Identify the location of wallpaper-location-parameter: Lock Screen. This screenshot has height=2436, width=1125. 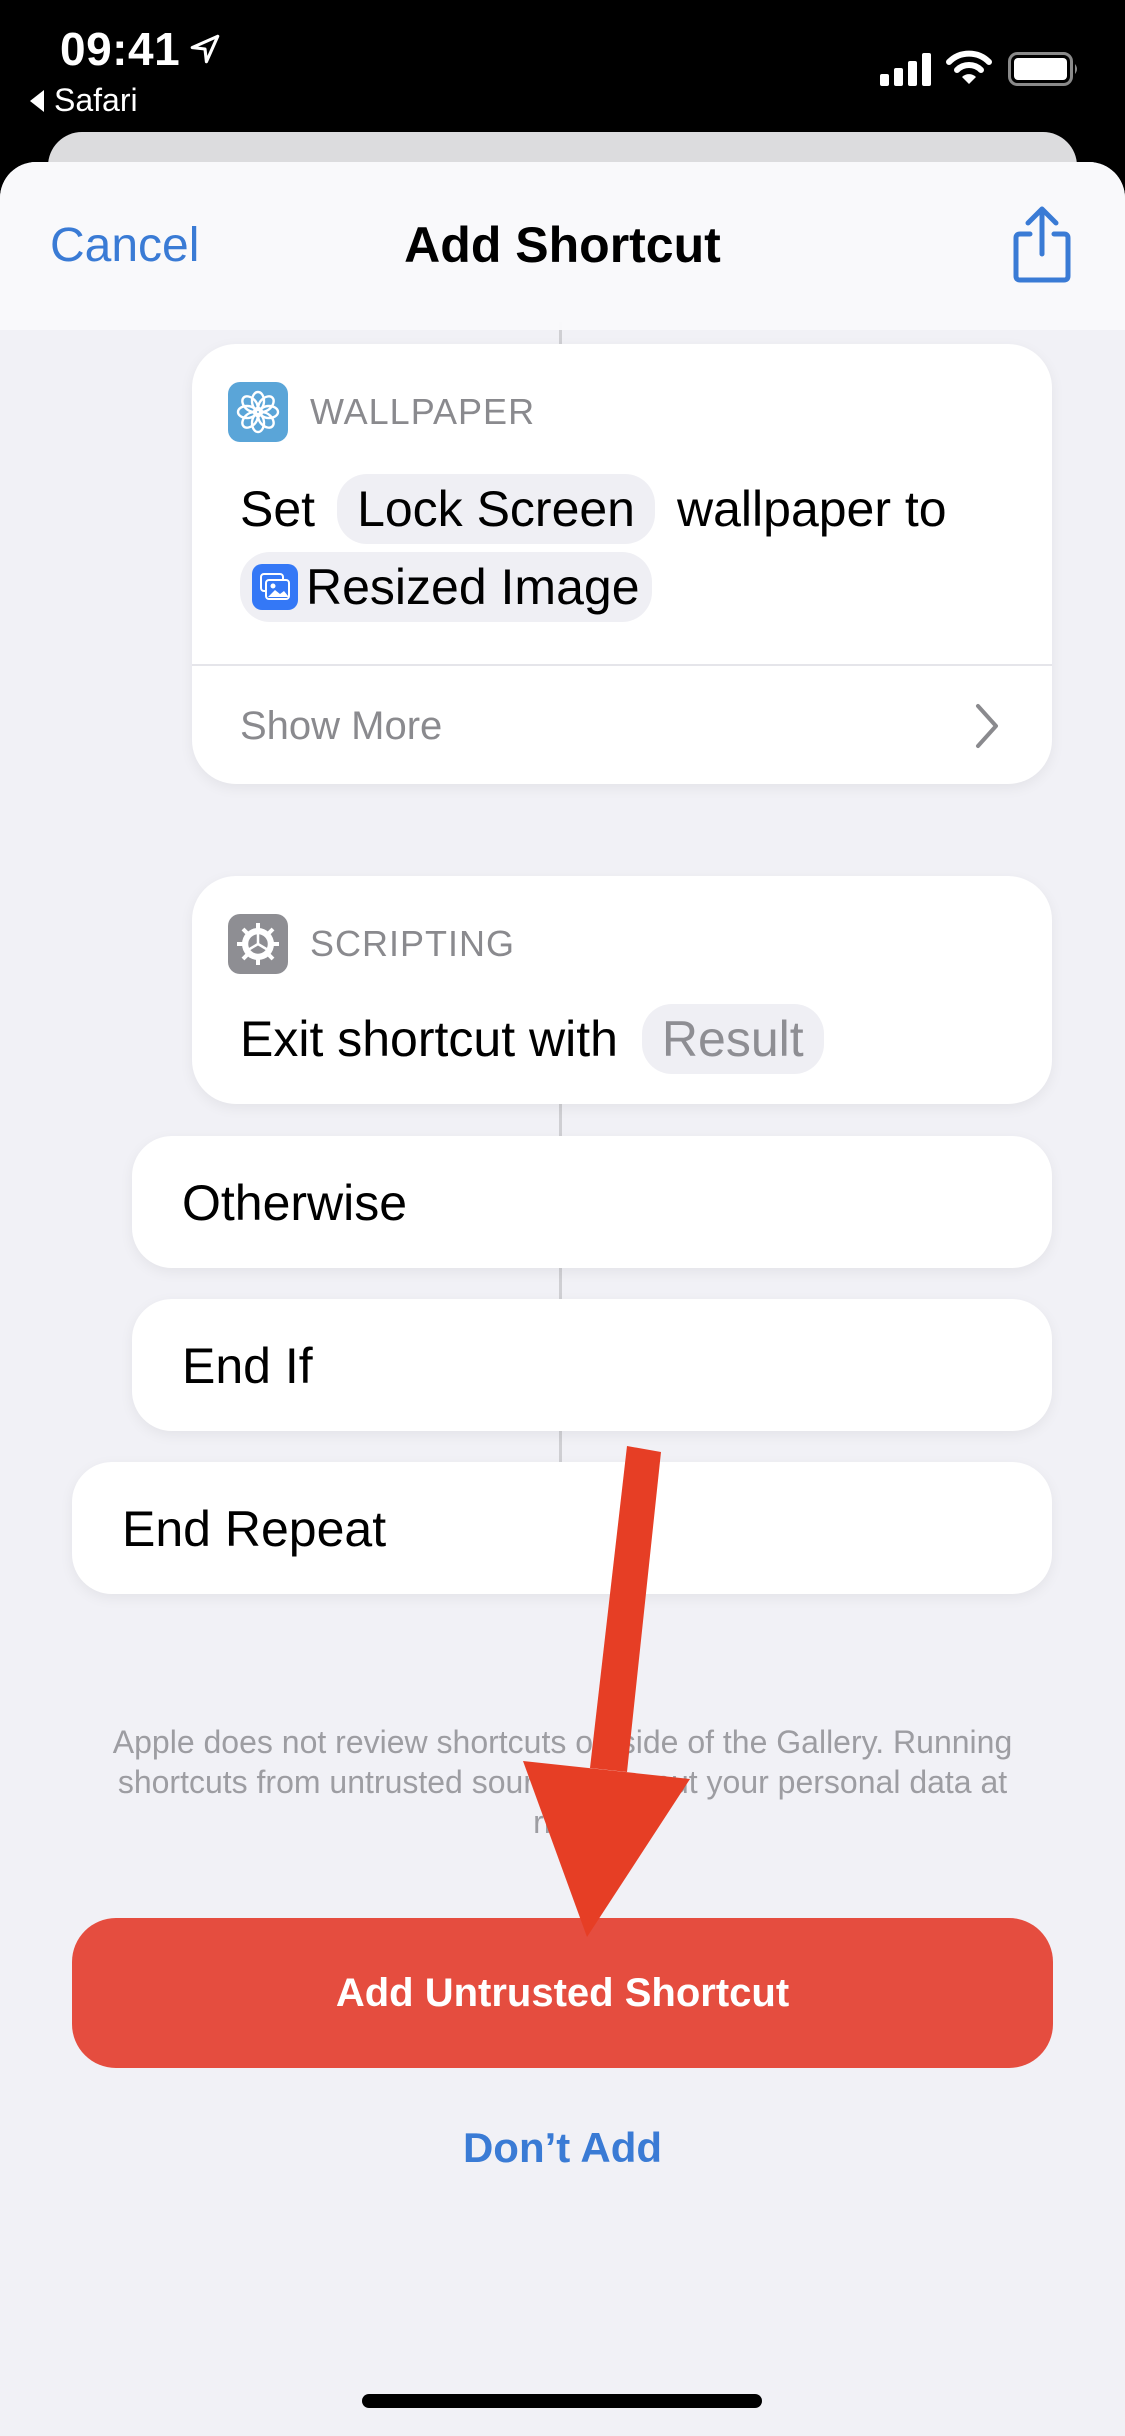
(496, 509).